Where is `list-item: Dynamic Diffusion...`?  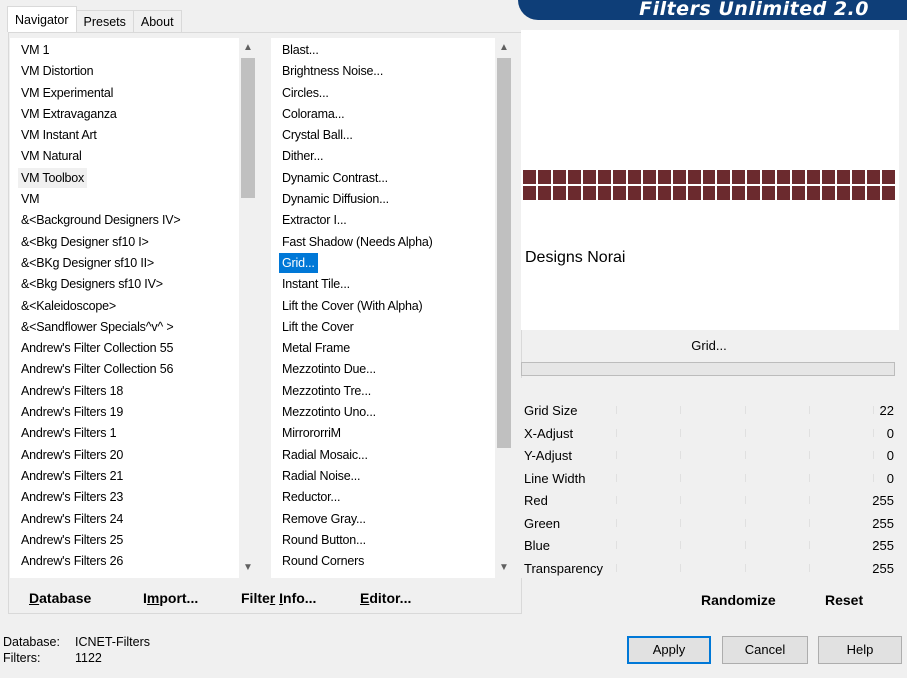
list-item: Dynamic Diffusion... is located at coordinates (383, 199).